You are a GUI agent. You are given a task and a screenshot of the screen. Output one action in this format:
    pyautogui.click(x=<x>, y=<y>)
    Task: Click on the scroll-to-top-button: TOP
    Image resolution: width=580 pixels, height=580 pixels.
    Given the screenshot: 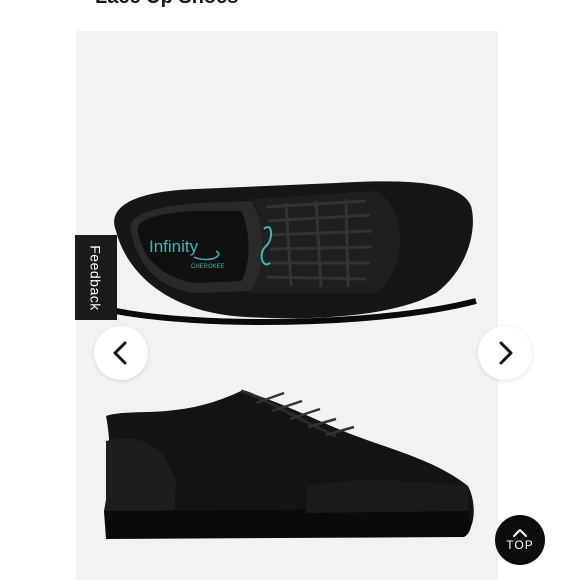 What is the action you would take?
    pyautogui.click(x=520, y=540)
    